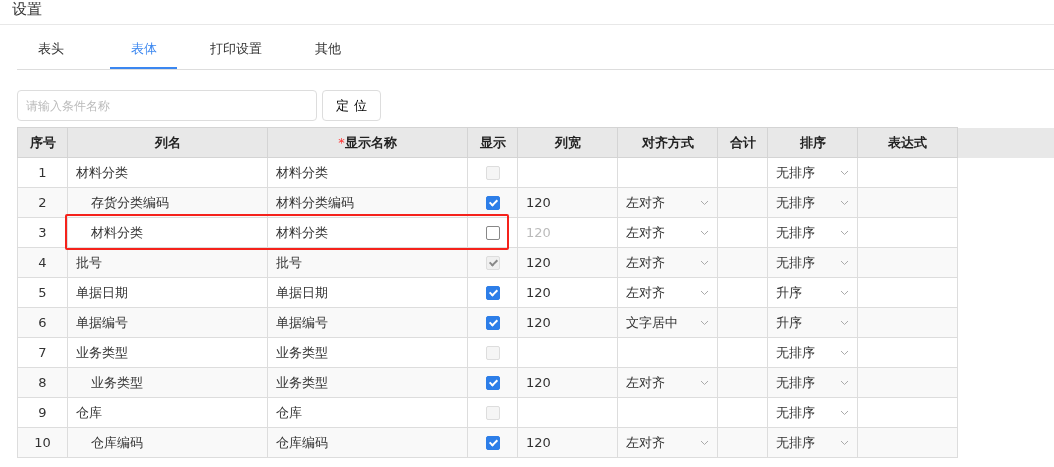 Image resolution: width=1054 pixels, height=467 pixels. What do you see at coordinates (327, 53) in the screenshot?
I see `tab: 其他` at bounding box center [327, 53].